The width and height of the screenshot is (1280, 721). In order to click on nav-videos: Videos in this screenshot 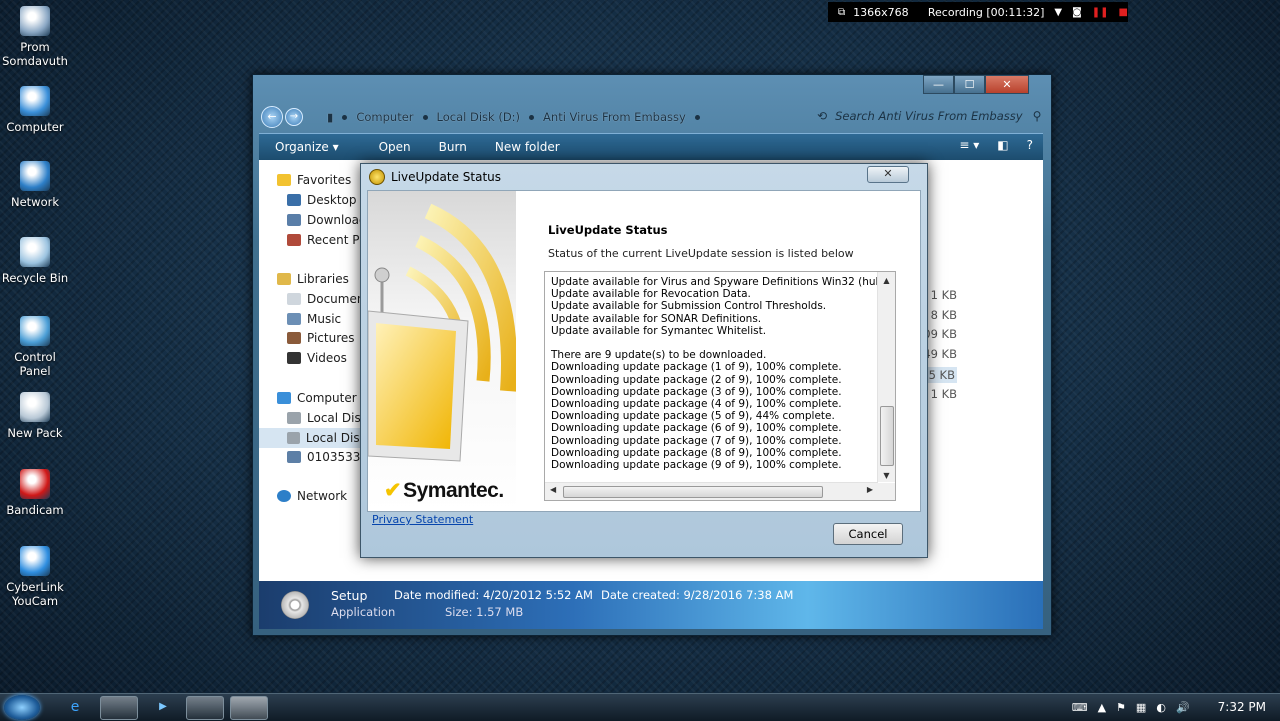, I will do `click(317, 358)`.